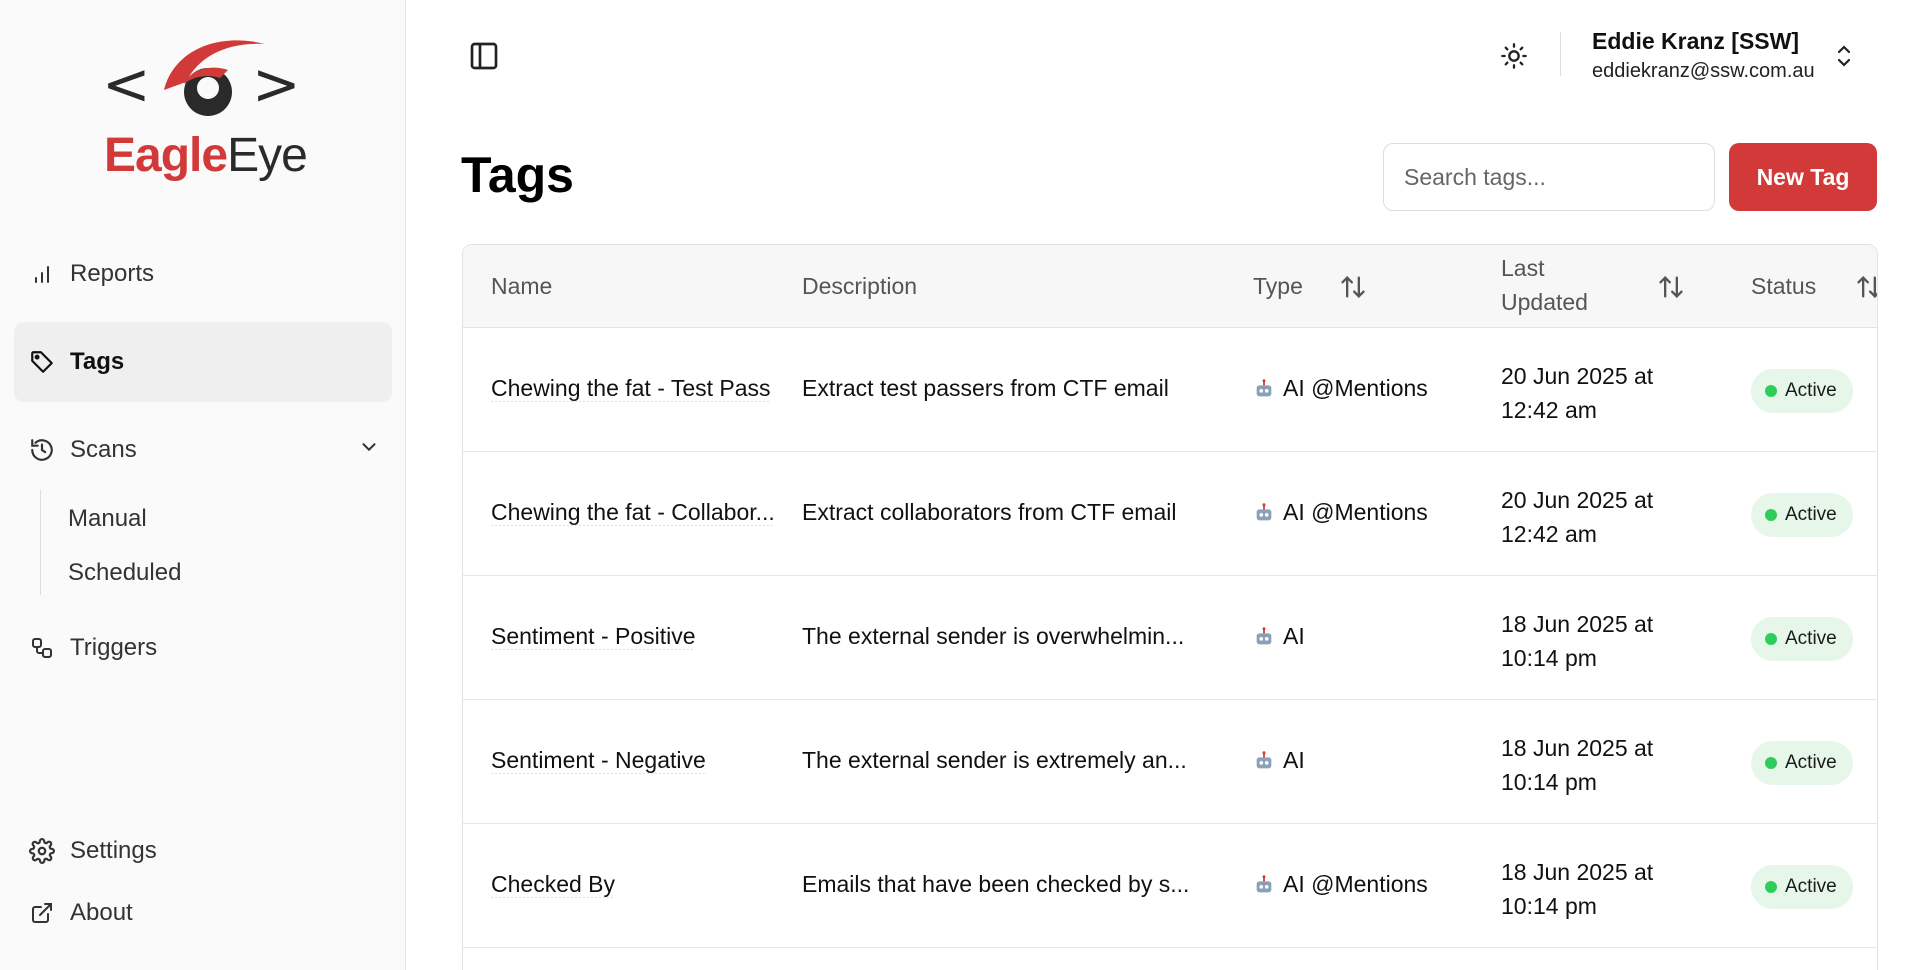 This screenshot has height=970, width=1920. What do you see at coordinates (1278, 286) in the screenshot?
I see `column-header-type: Type` at bounding box center [1278, 286].